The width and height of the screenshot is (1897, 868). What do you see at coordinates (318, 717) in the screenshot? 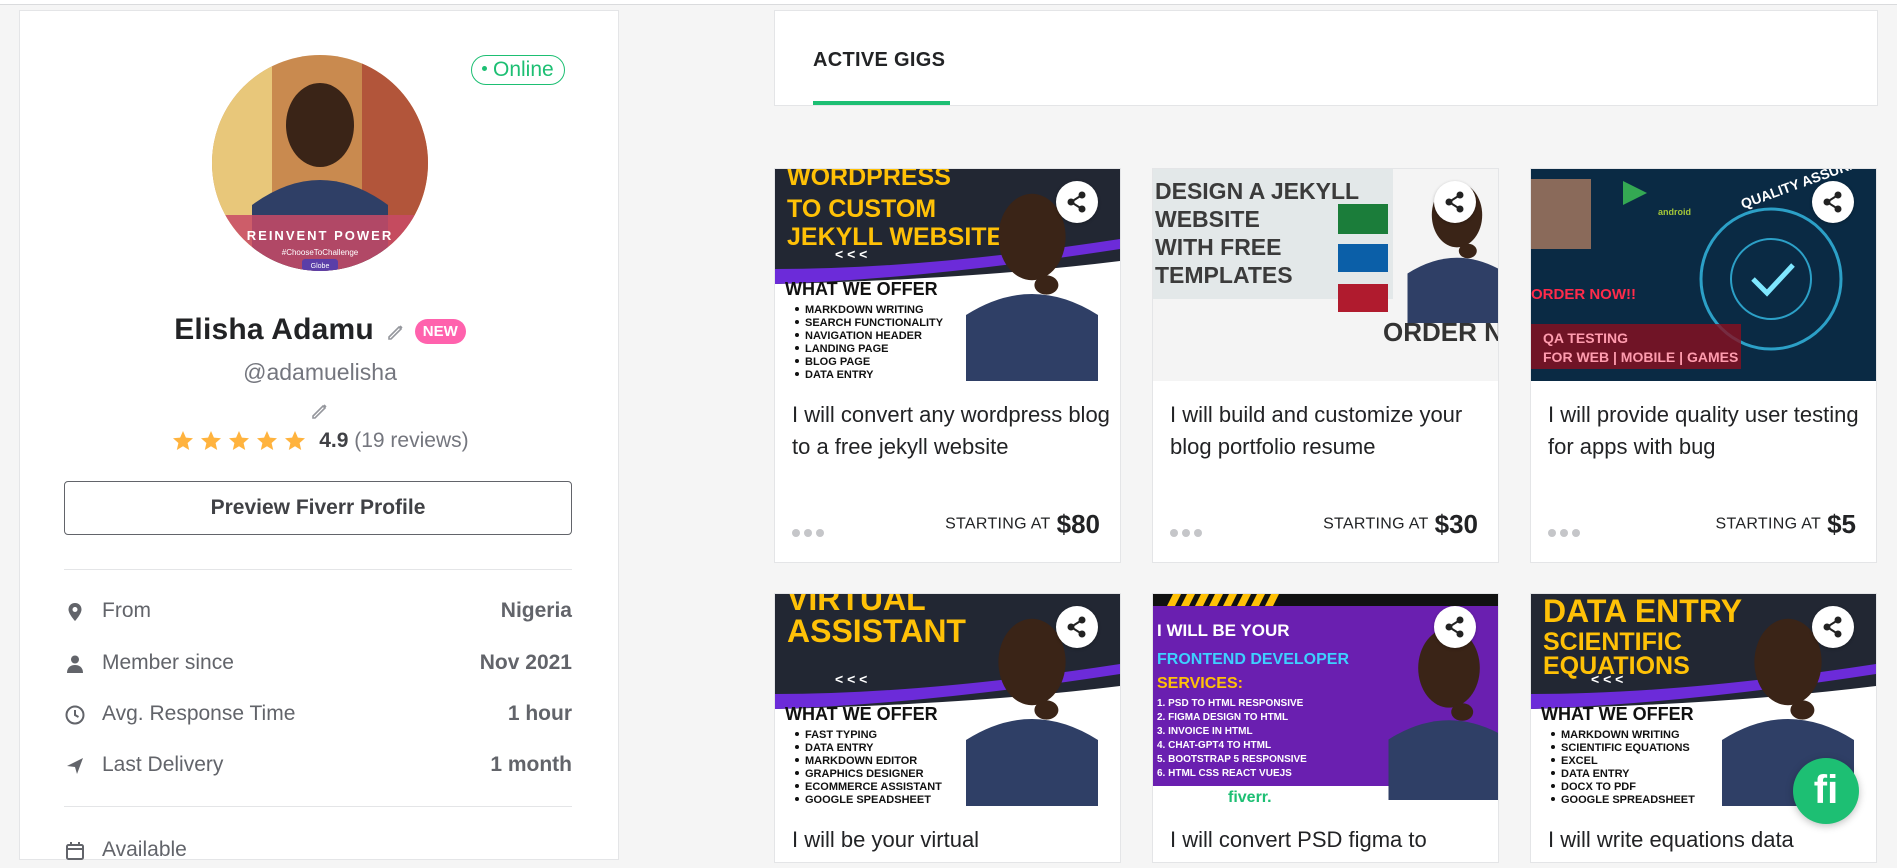
I see `stat-response-time: Avg. Response Time 1 hour` at bounding box center [318, 717].